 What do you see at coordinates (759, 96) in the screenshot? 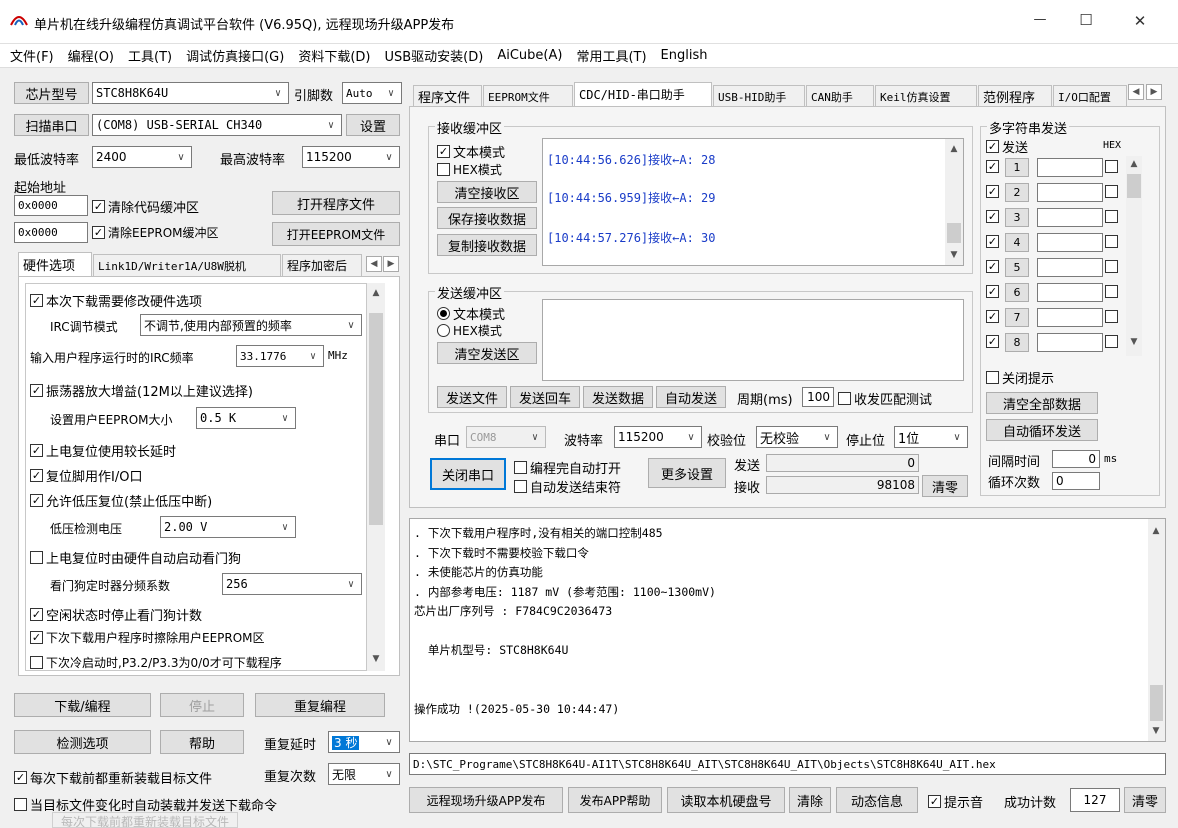
I see `tab-usb-hid: USB-HID助手` at bounding box center [759, 96].